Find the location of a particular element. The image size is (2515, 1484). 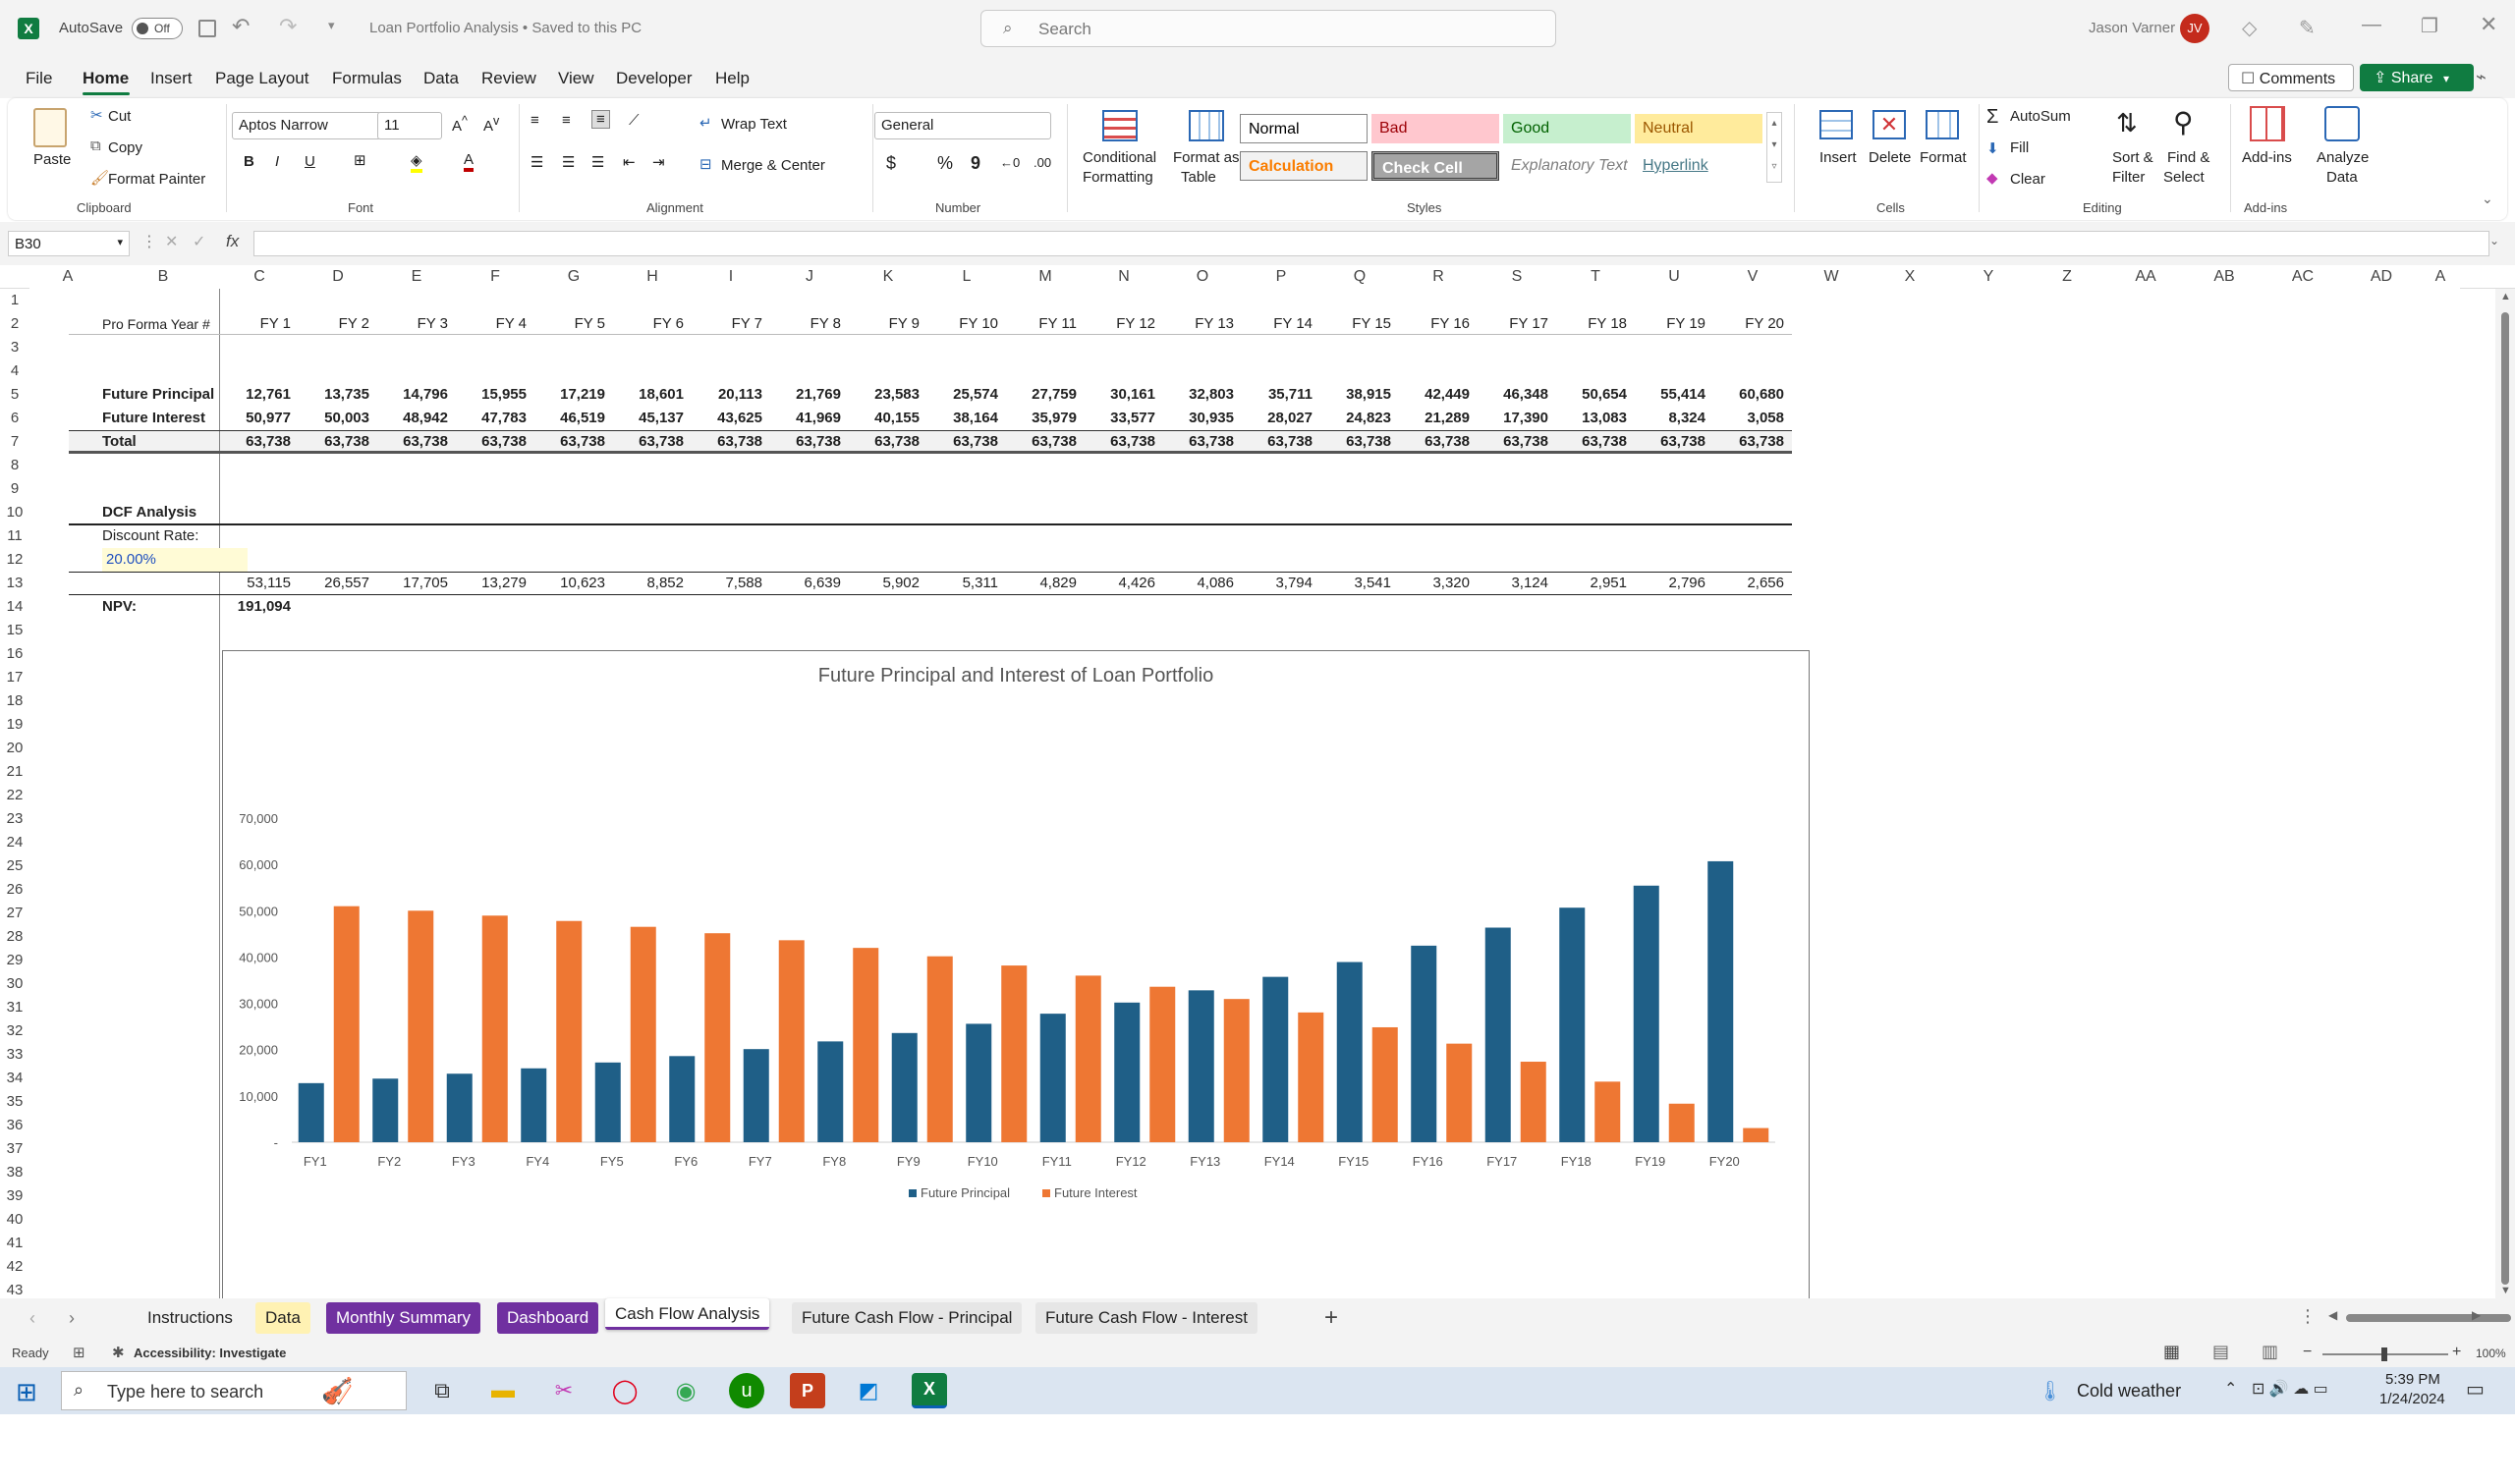

vertical-scrollbar: ▲ ▼ is located at coordinates (2505, 793).